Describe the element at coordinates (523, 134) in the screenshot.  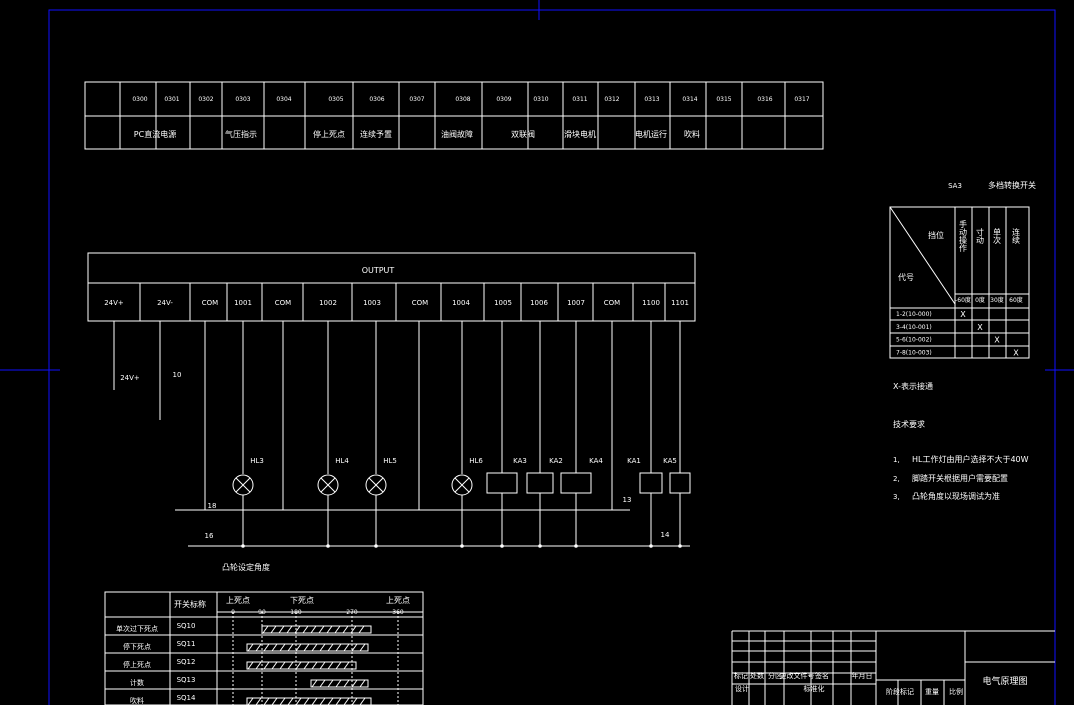
I see `io-function: 双联阀` at that location.